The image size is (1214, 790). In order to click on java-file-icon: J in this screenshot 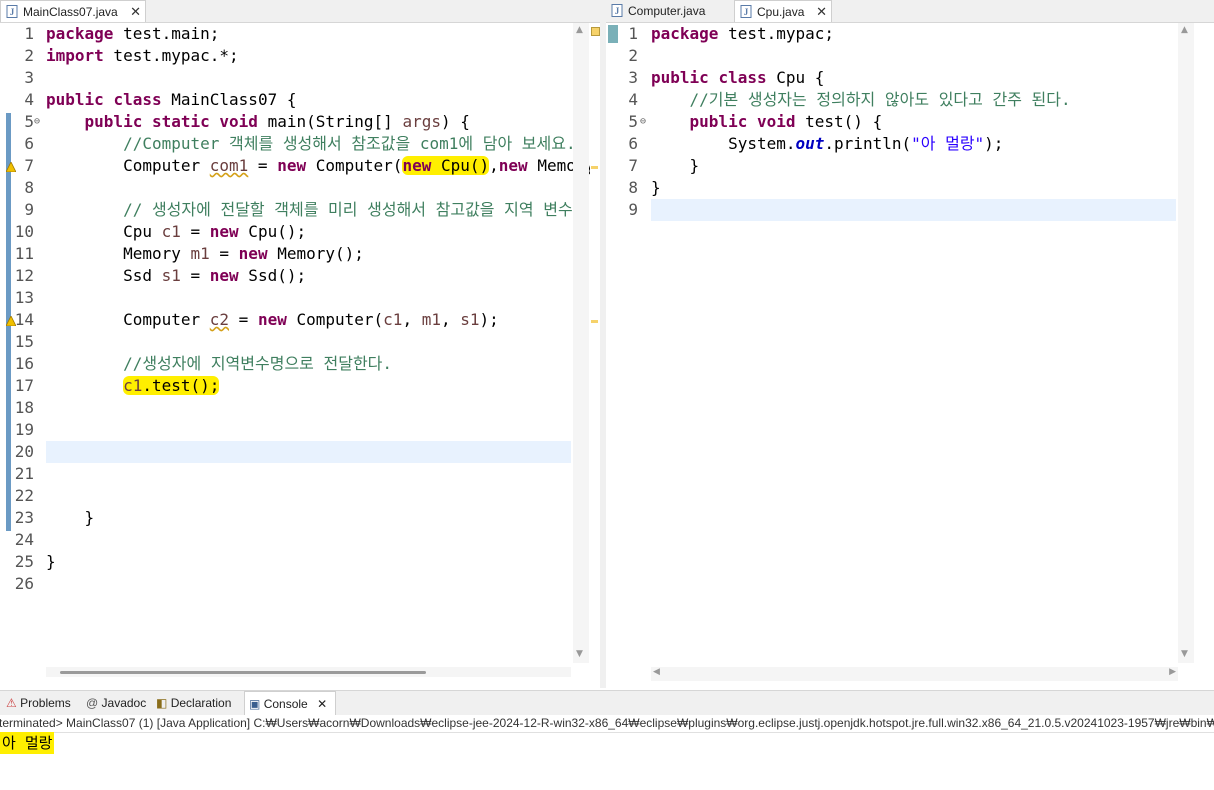, I will do `click(746, 11)`.